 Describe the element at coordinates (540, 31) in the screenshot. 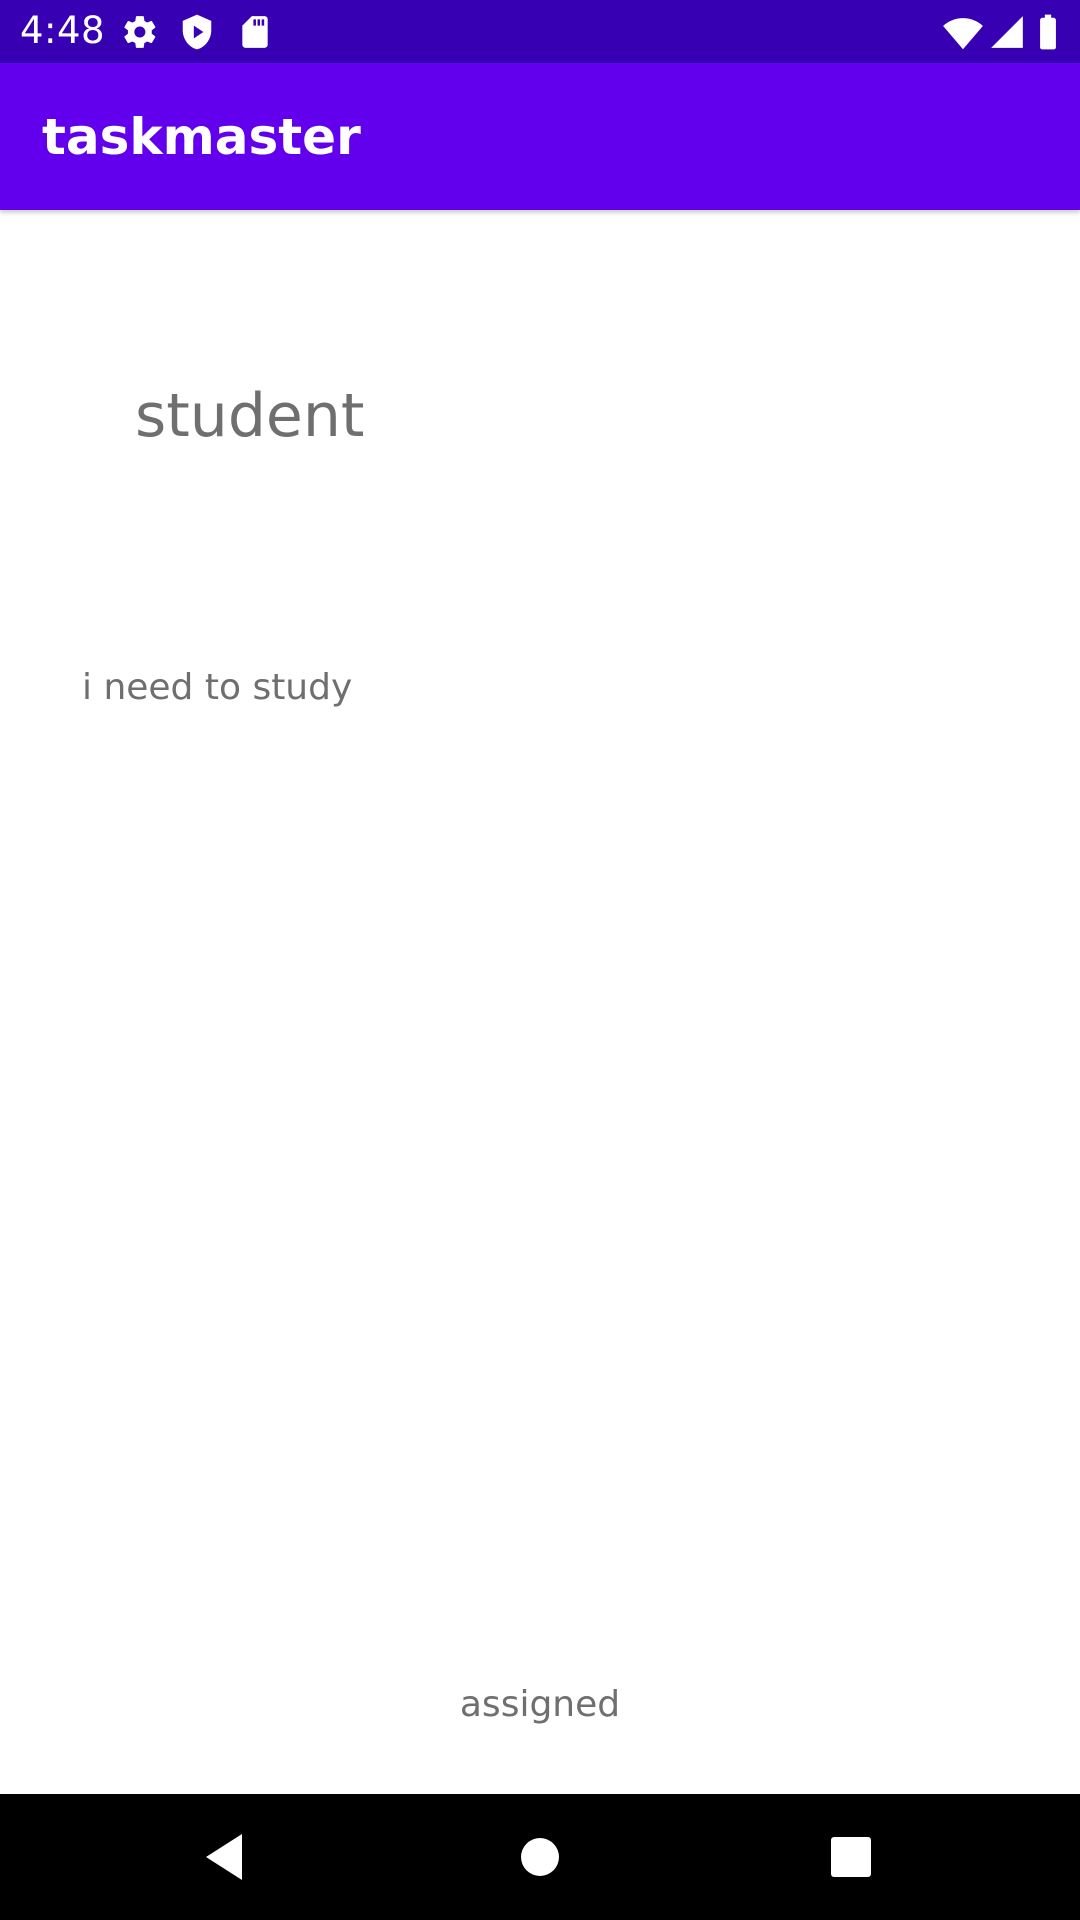

I see `status-bar: 4:48` at that location.